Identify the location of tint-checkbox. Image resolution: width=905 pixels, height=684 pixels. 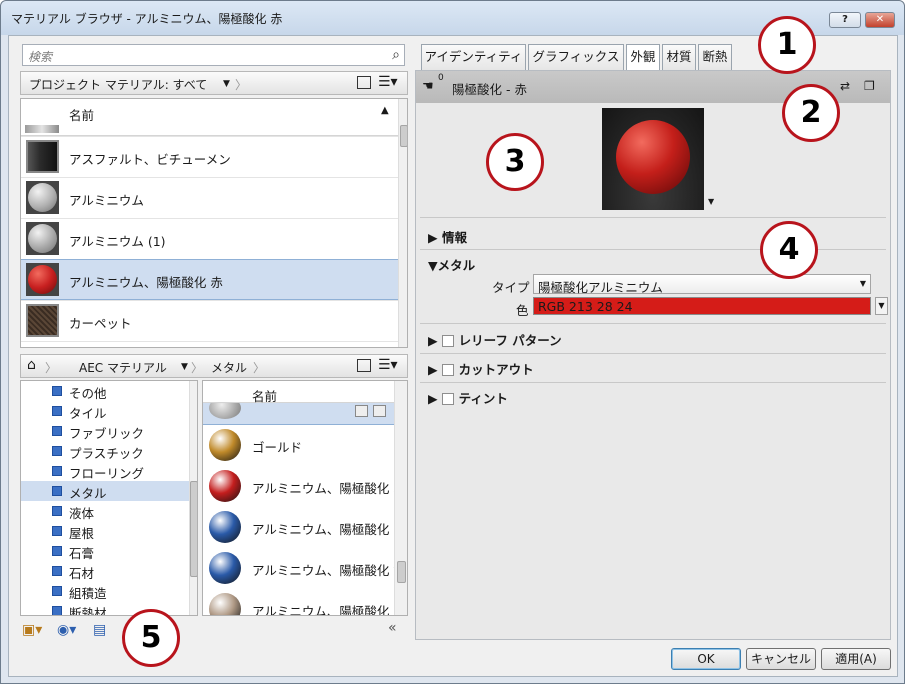
(447, 399).